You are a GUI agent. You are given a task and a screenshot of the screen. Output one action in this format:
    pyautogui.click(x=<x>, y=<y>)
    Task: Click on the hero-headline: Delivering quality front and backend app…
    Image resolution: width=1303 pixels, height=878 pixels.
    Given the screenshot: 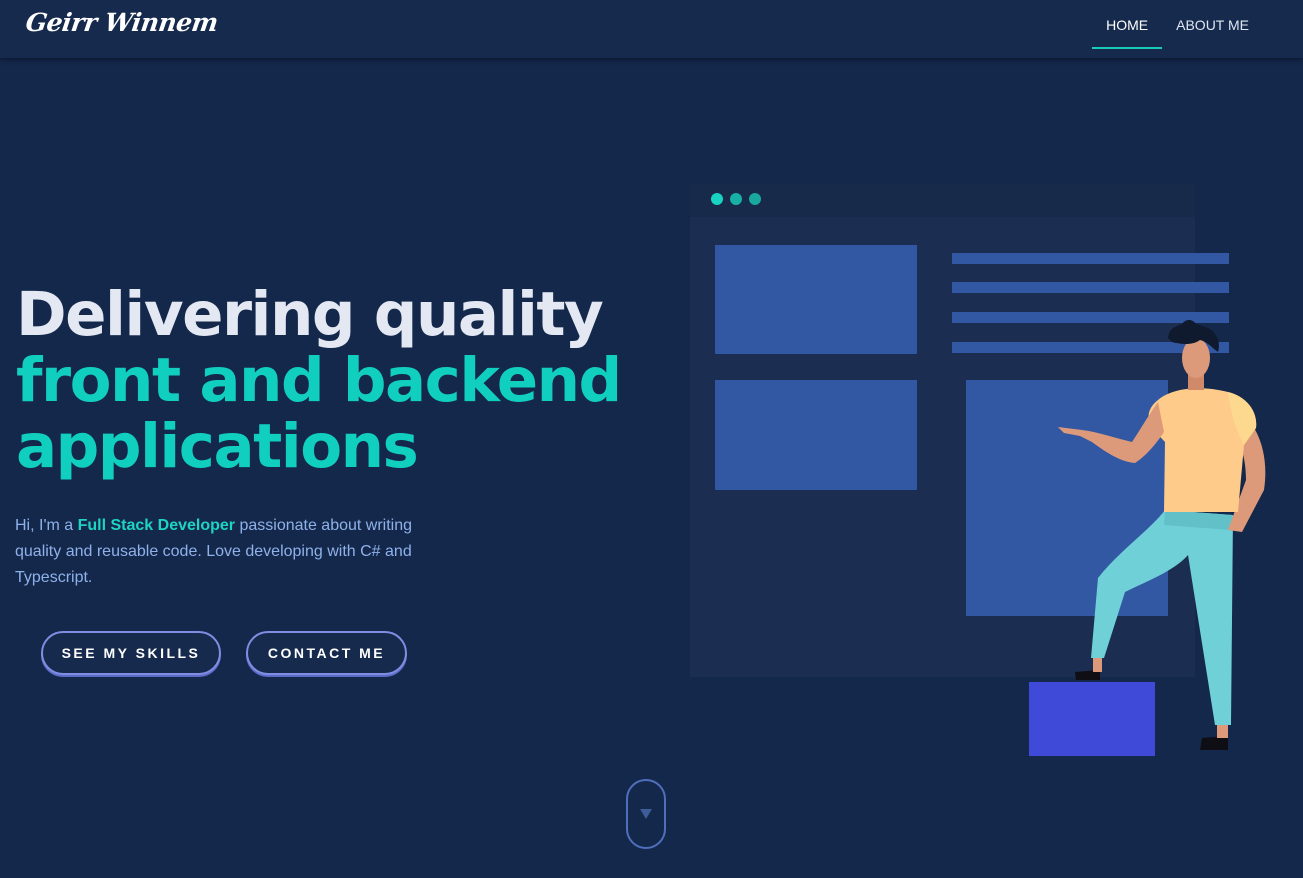 What is the action you would take?
    pyautogui.click(x=326, y=381)
    